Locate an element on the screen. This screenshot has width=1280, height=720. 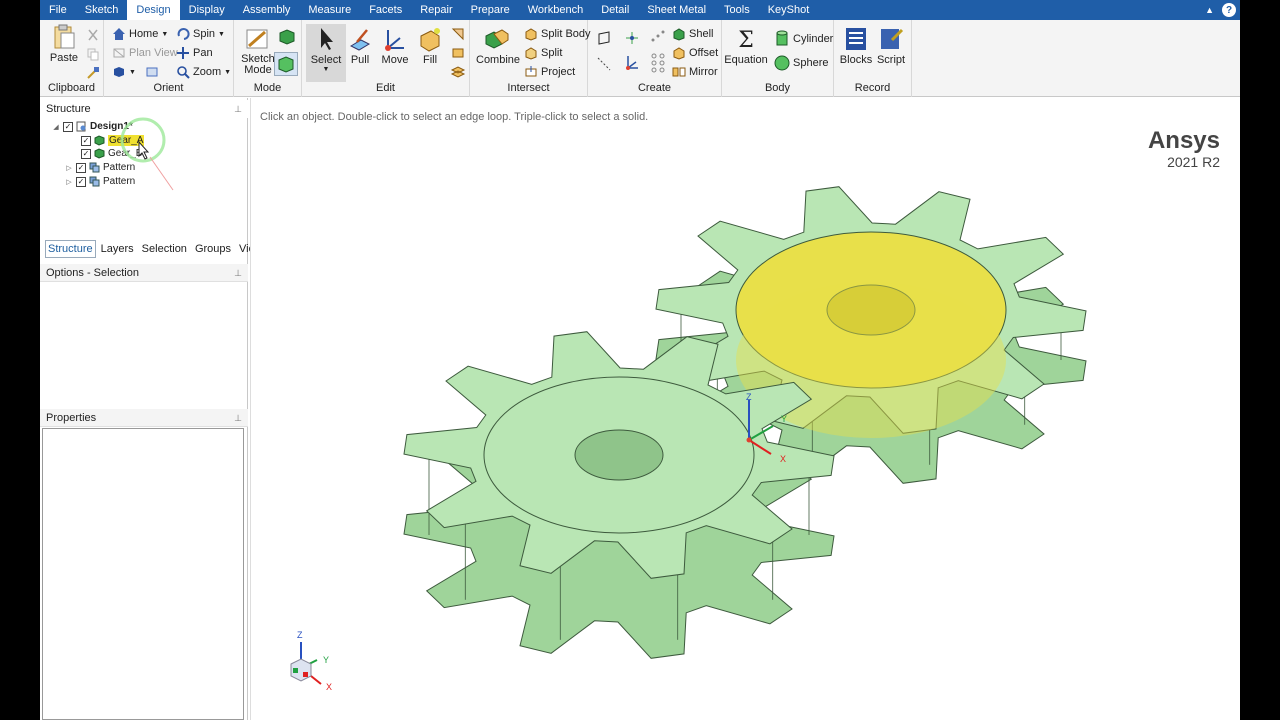
move-button: Move is located at coordinates (395, 46).